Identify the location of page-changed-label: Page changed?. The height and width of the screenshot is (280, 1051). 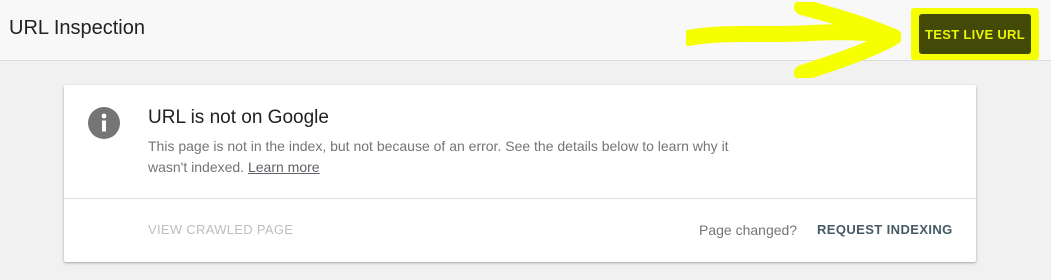
(748, 230).